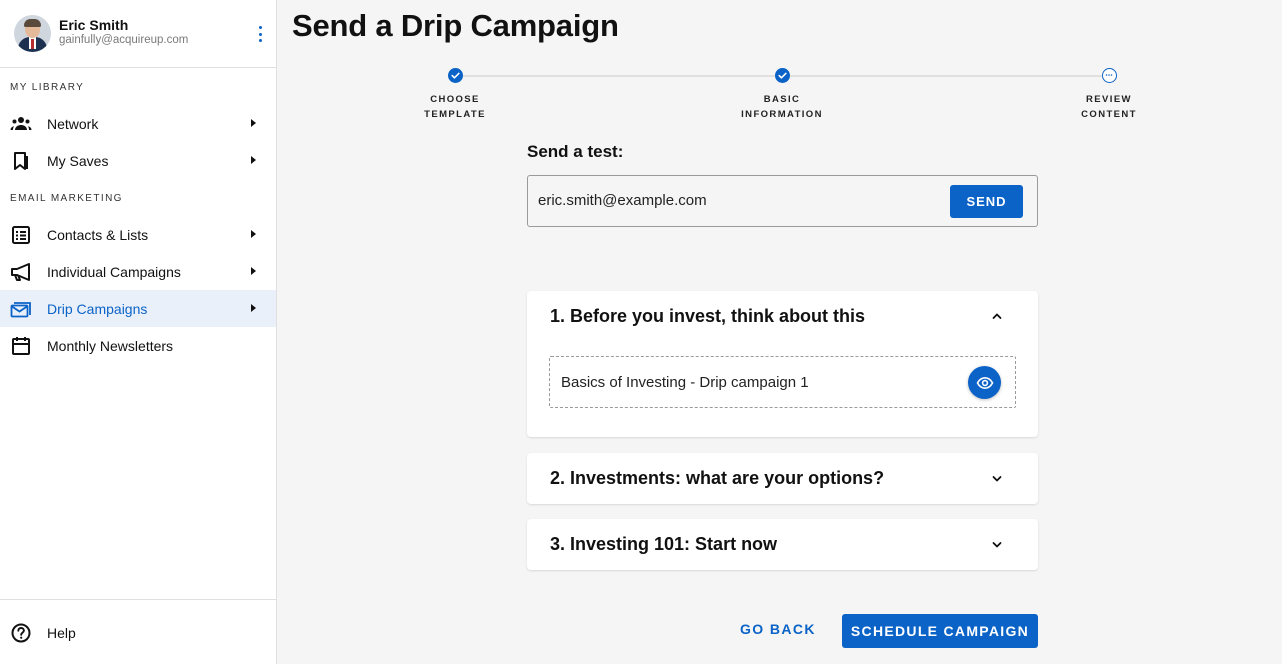  What do you see at coordinates (73, 123) in the screenshot?
I see `sidebar-item-label: Network` at bounding box center [73, 123].